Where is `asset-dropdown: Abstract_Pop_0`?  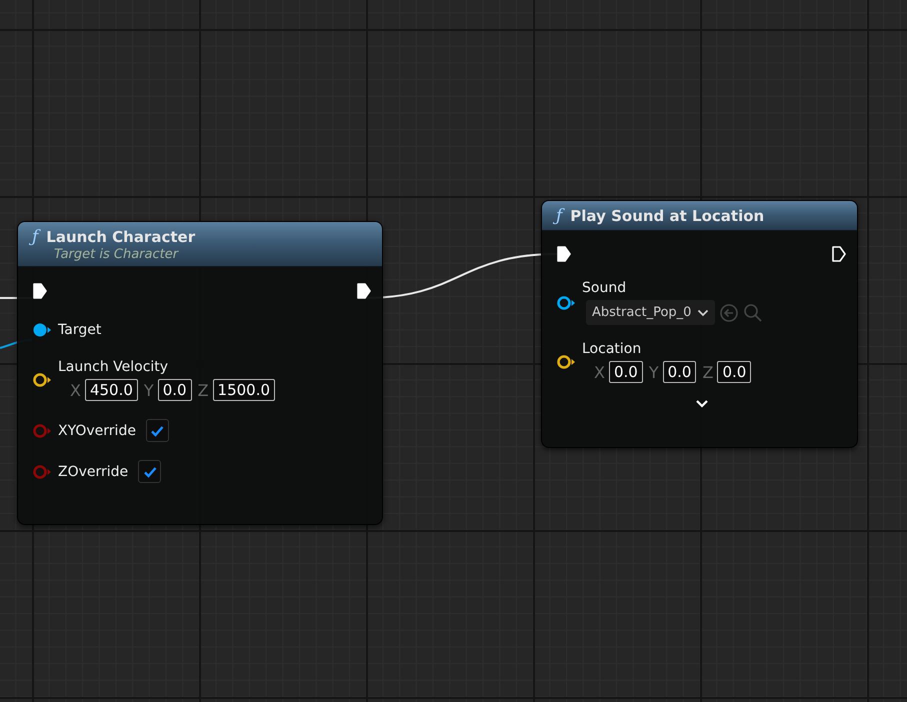 asset-dropdown: Abstract_Pop_0 is located at coordinates (651, 312).